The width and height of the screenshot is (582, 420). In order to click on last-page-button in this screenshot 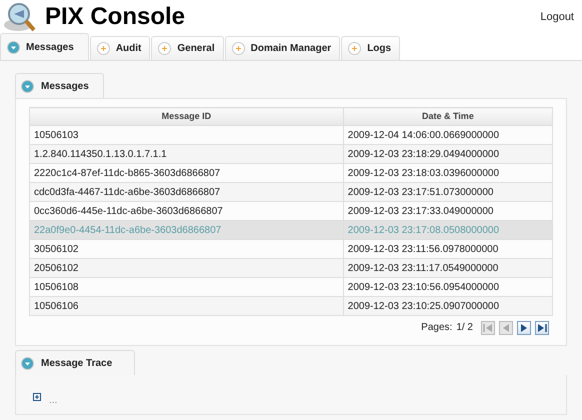, I will do `click(542, 327)`.